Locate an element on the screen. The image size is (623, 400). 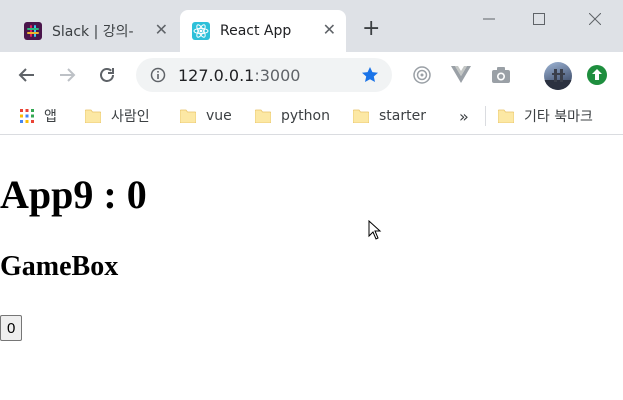
tab-react-app: React App ✕ is located at coordinates (263, 31).